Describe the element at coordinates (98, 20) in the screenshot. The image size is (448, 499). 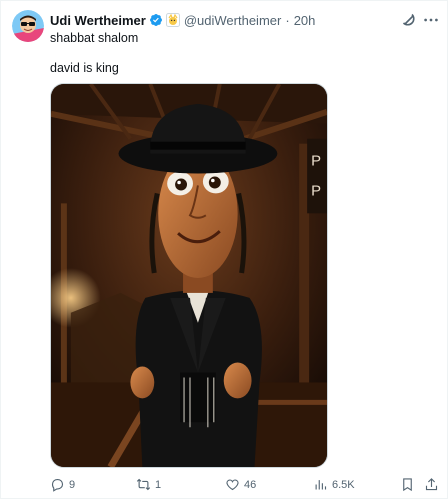
I see `author-display-name: Udi Wertheimer` at that location.